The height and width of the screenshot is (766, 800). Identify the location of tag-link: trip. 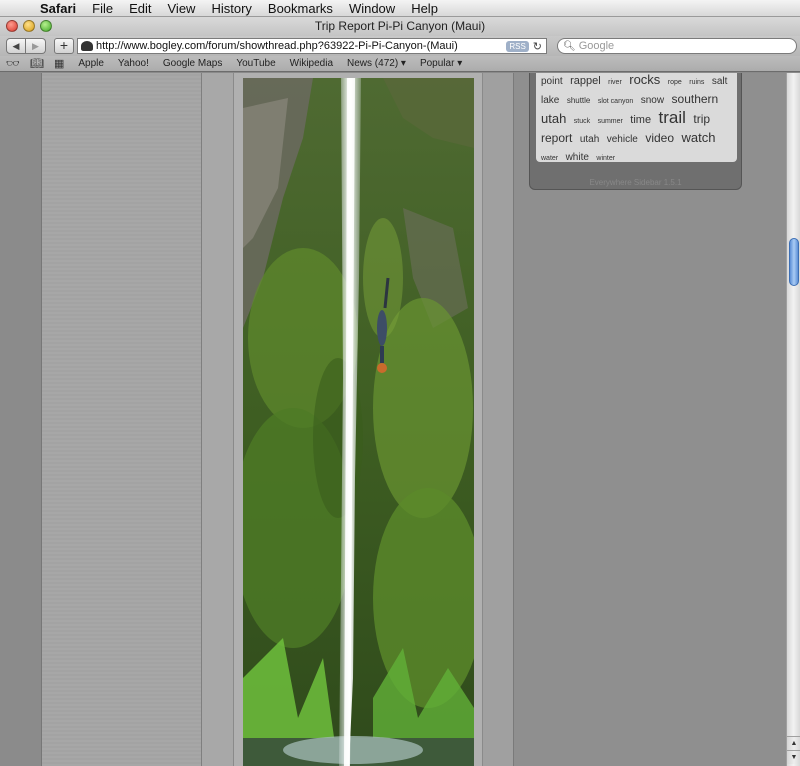
(701, 119).